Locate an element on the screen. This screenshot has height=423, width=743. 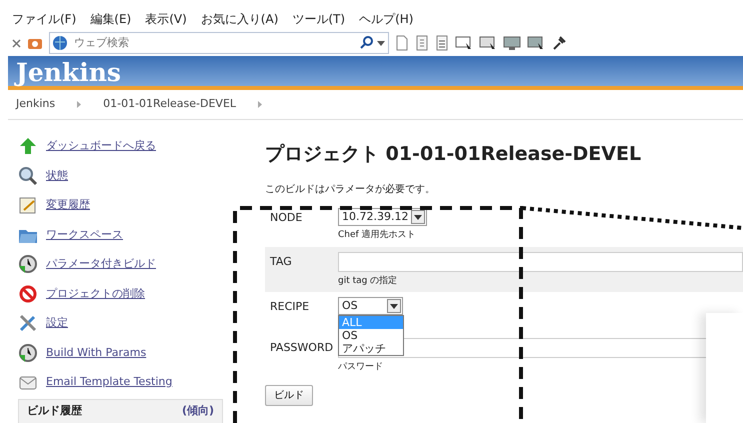
camera-icon is located at coordinates (35, 43).